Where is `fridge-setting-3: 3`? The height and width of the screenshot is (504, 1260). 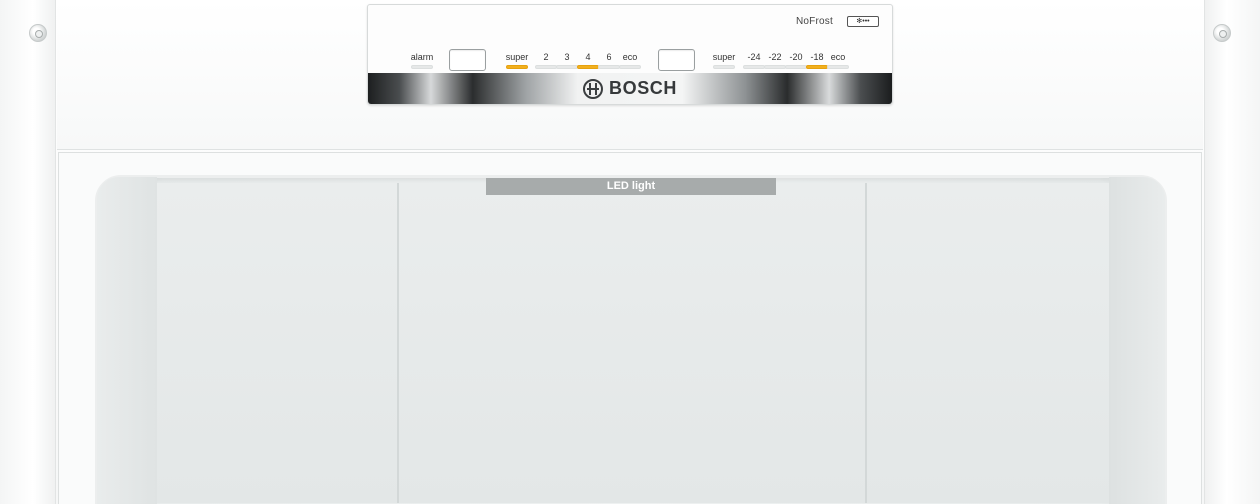 fridge-setting-3: 3 is located at coordinates (567, 57).